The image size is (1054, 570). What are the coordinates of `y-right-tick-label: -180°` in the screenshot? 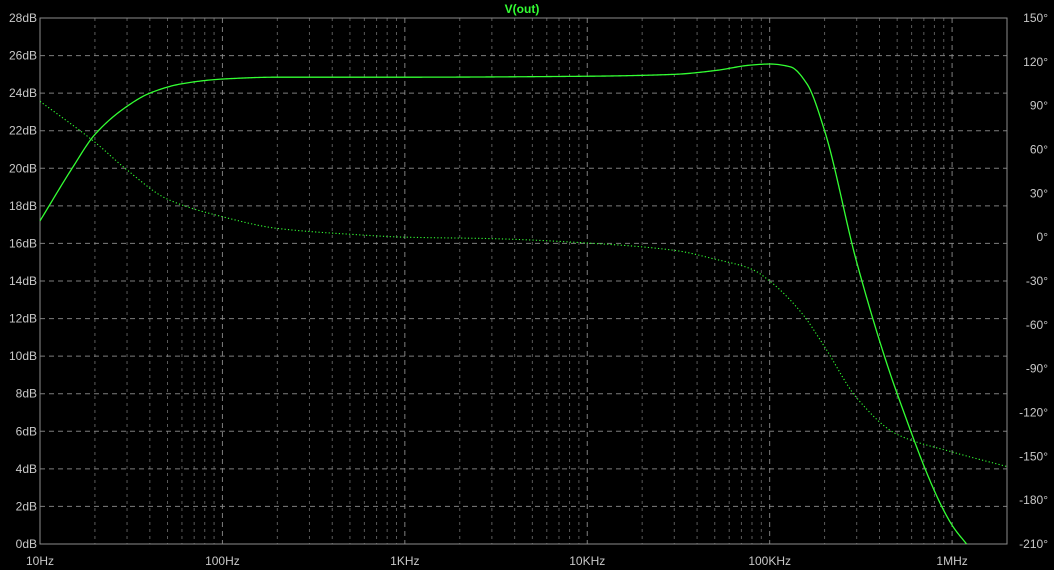 It's located at (1033, 500).